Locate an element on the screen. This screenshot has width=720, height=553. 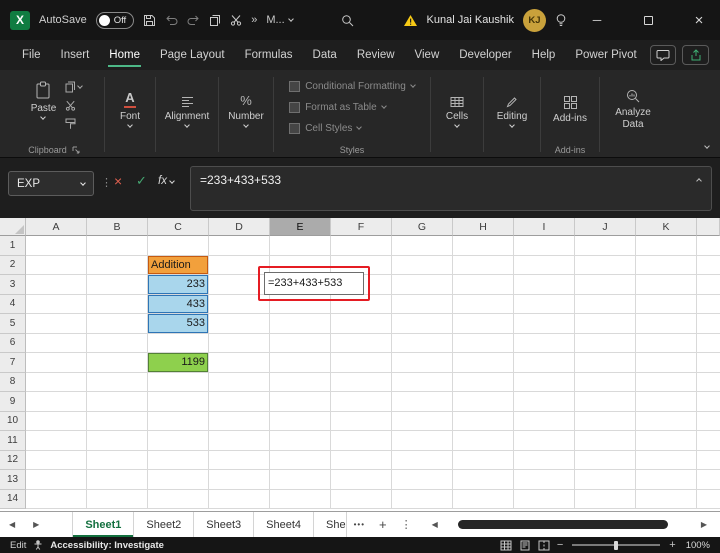
cell-B14 is located at coordinates (117, 499).